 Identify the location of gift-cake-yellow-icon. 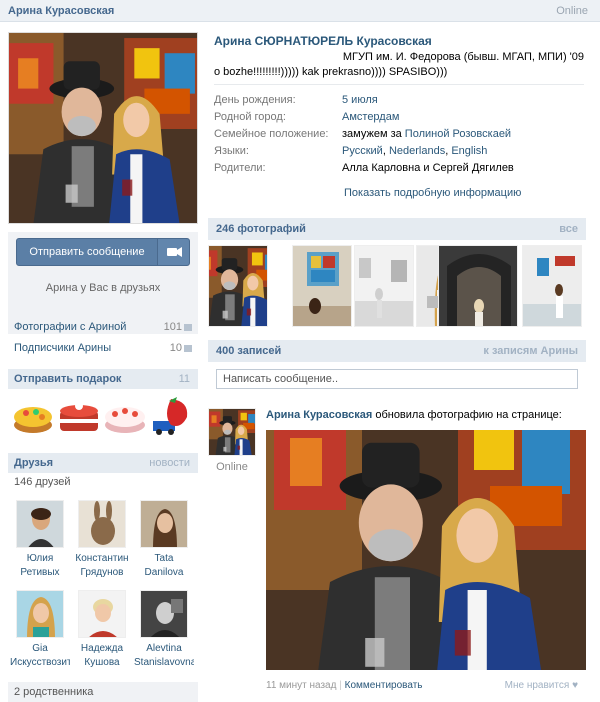
(33, 416).